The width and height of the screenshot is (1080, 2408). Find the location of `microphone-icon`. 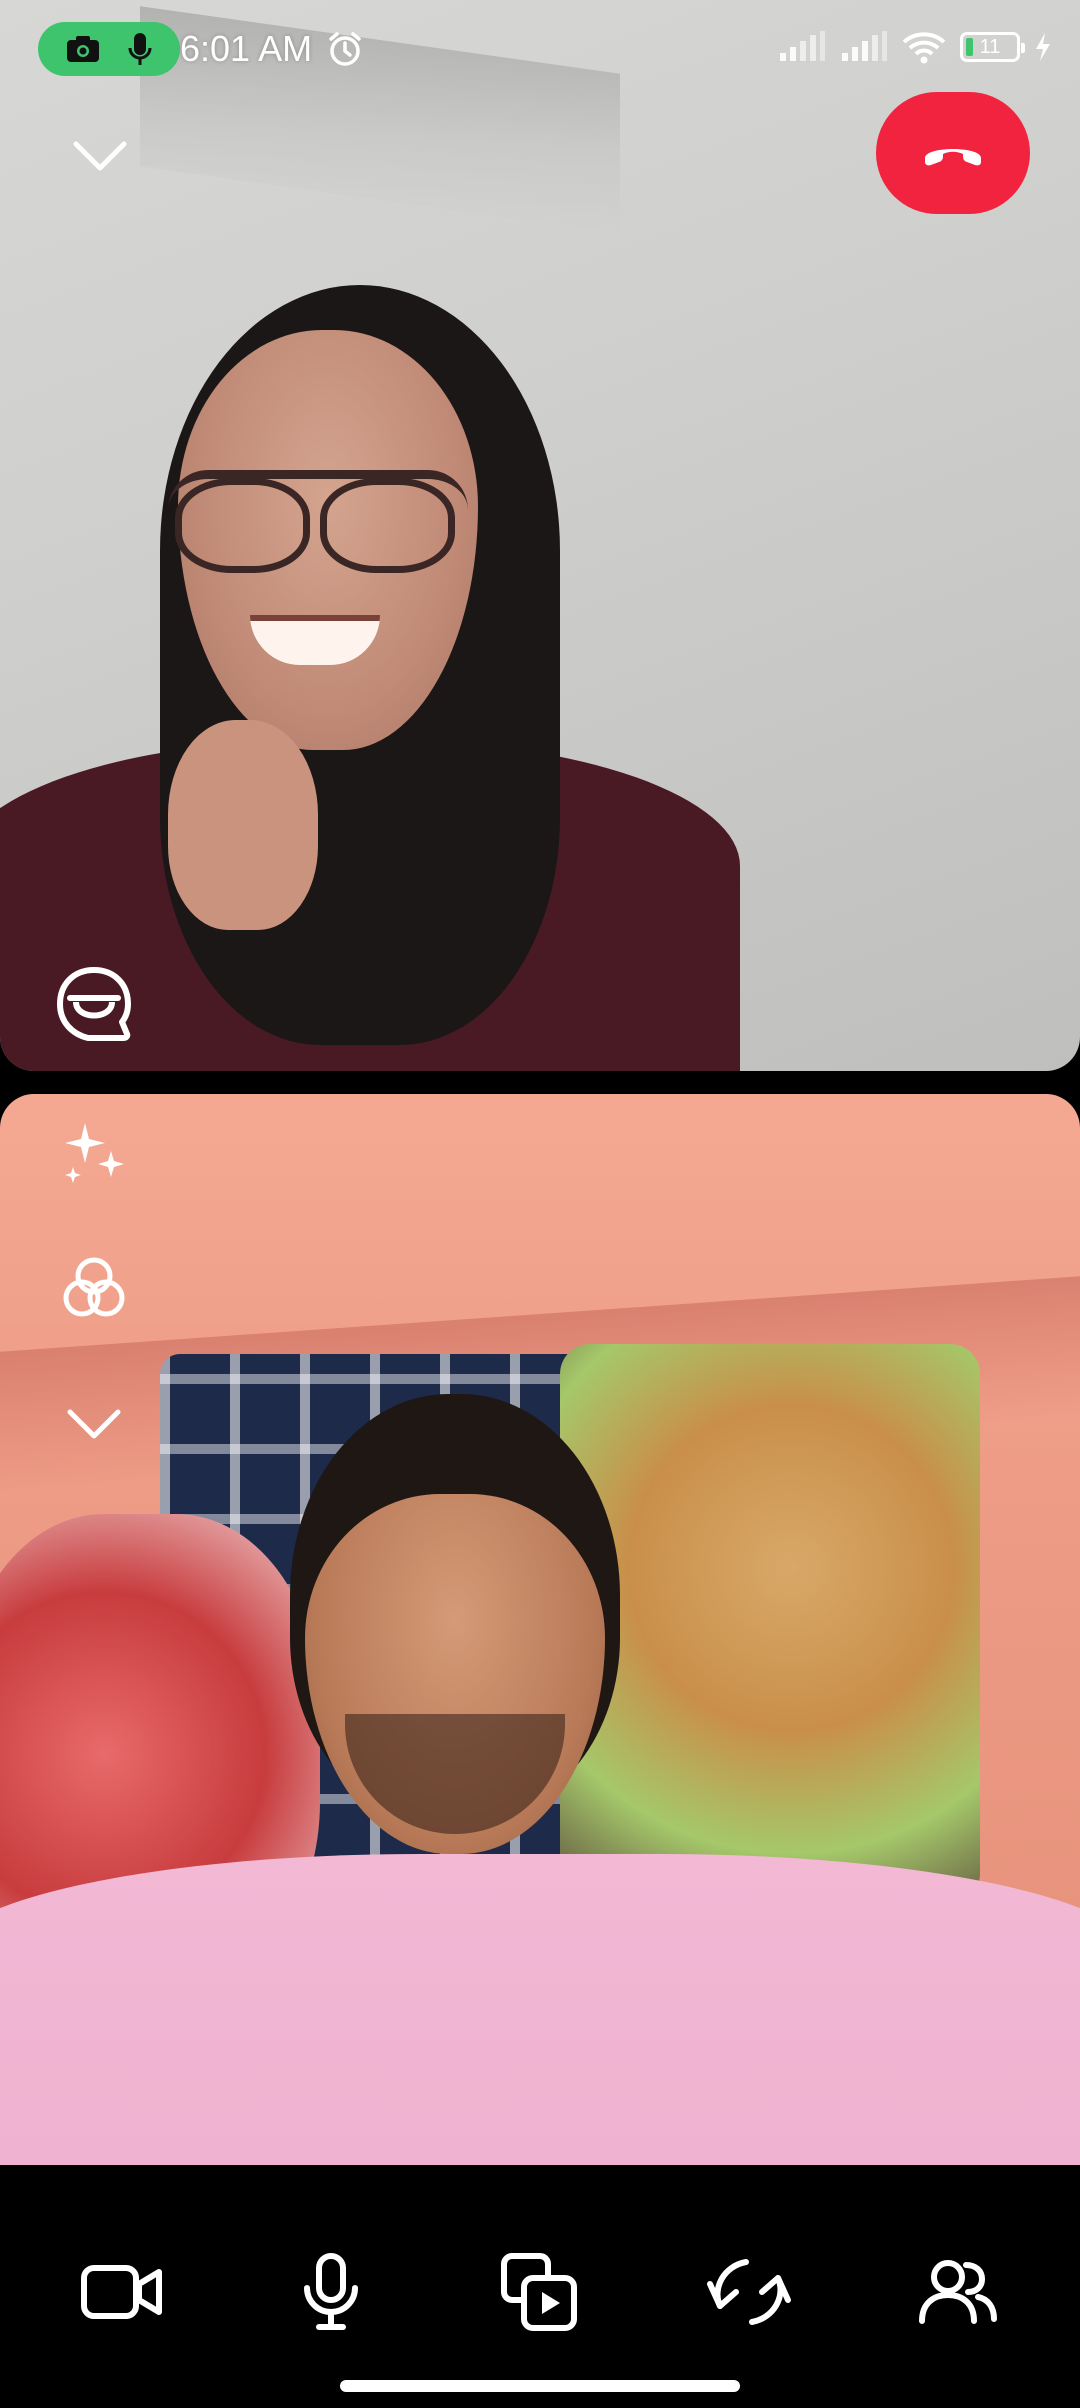

microphone-icon is located at coordinates (331, 2292).